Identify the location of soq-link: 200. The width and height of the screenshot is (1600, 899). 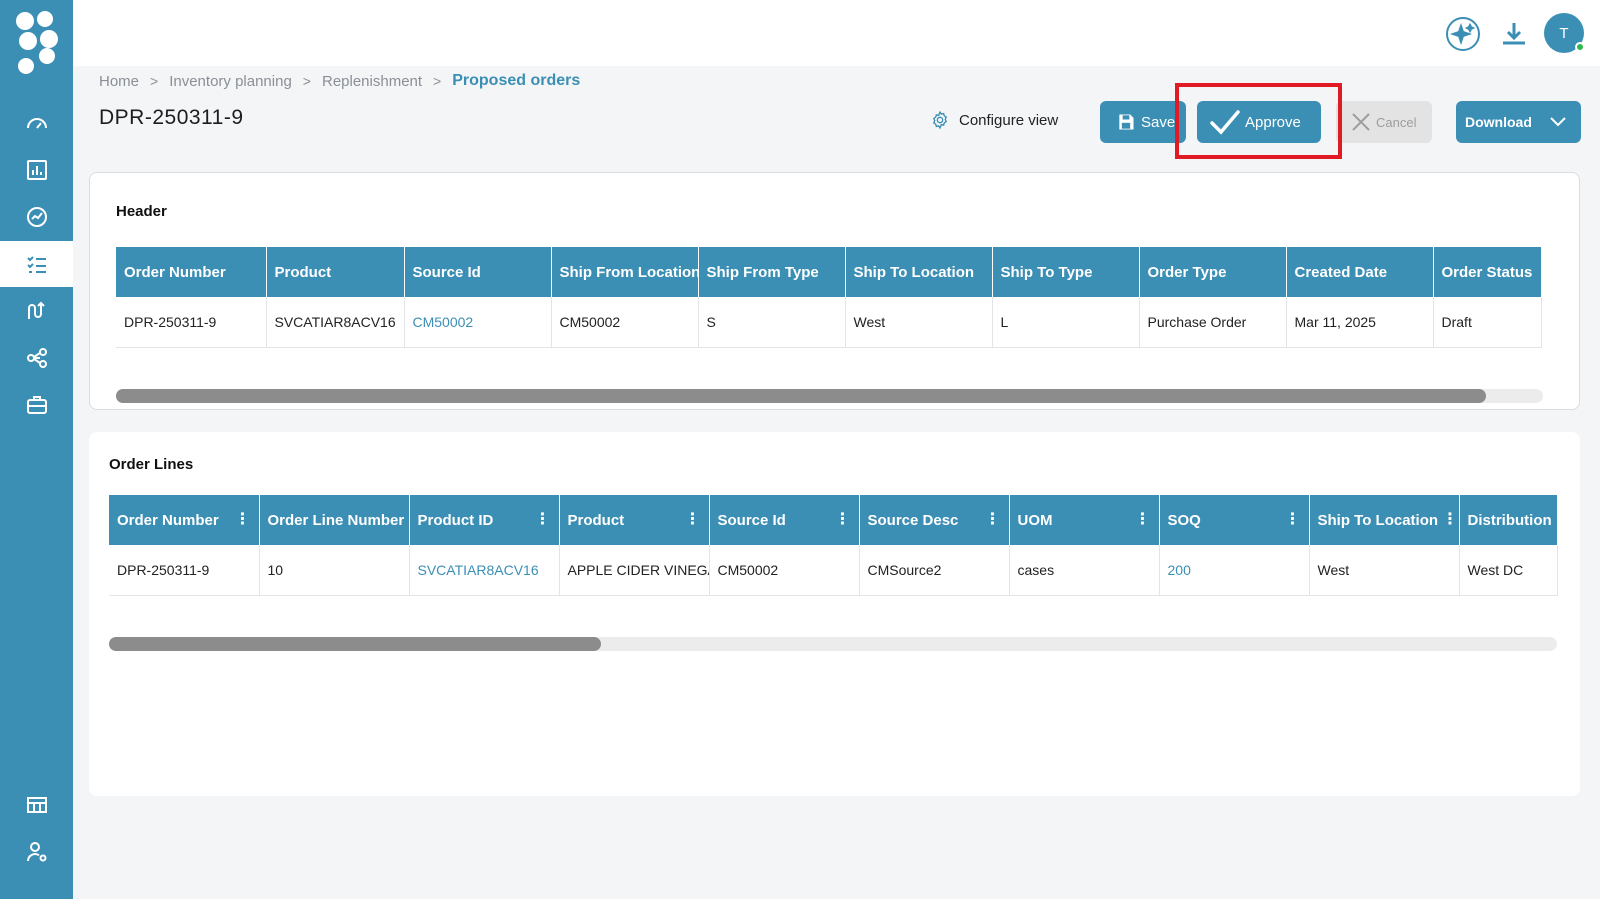
(1234, 570).